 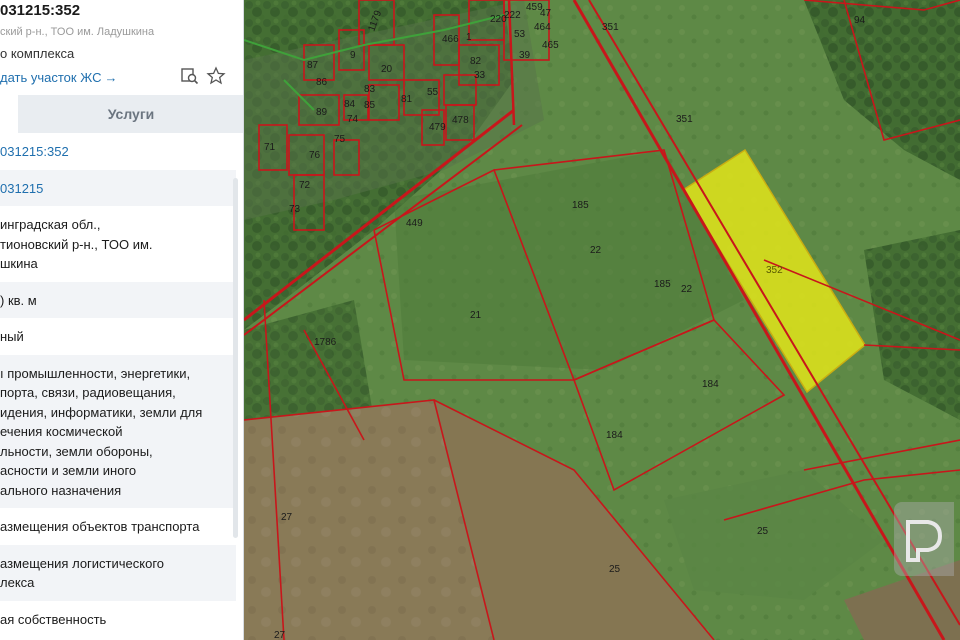 I want to click on parcel-label-82: 82, so click(x=476, y=61).